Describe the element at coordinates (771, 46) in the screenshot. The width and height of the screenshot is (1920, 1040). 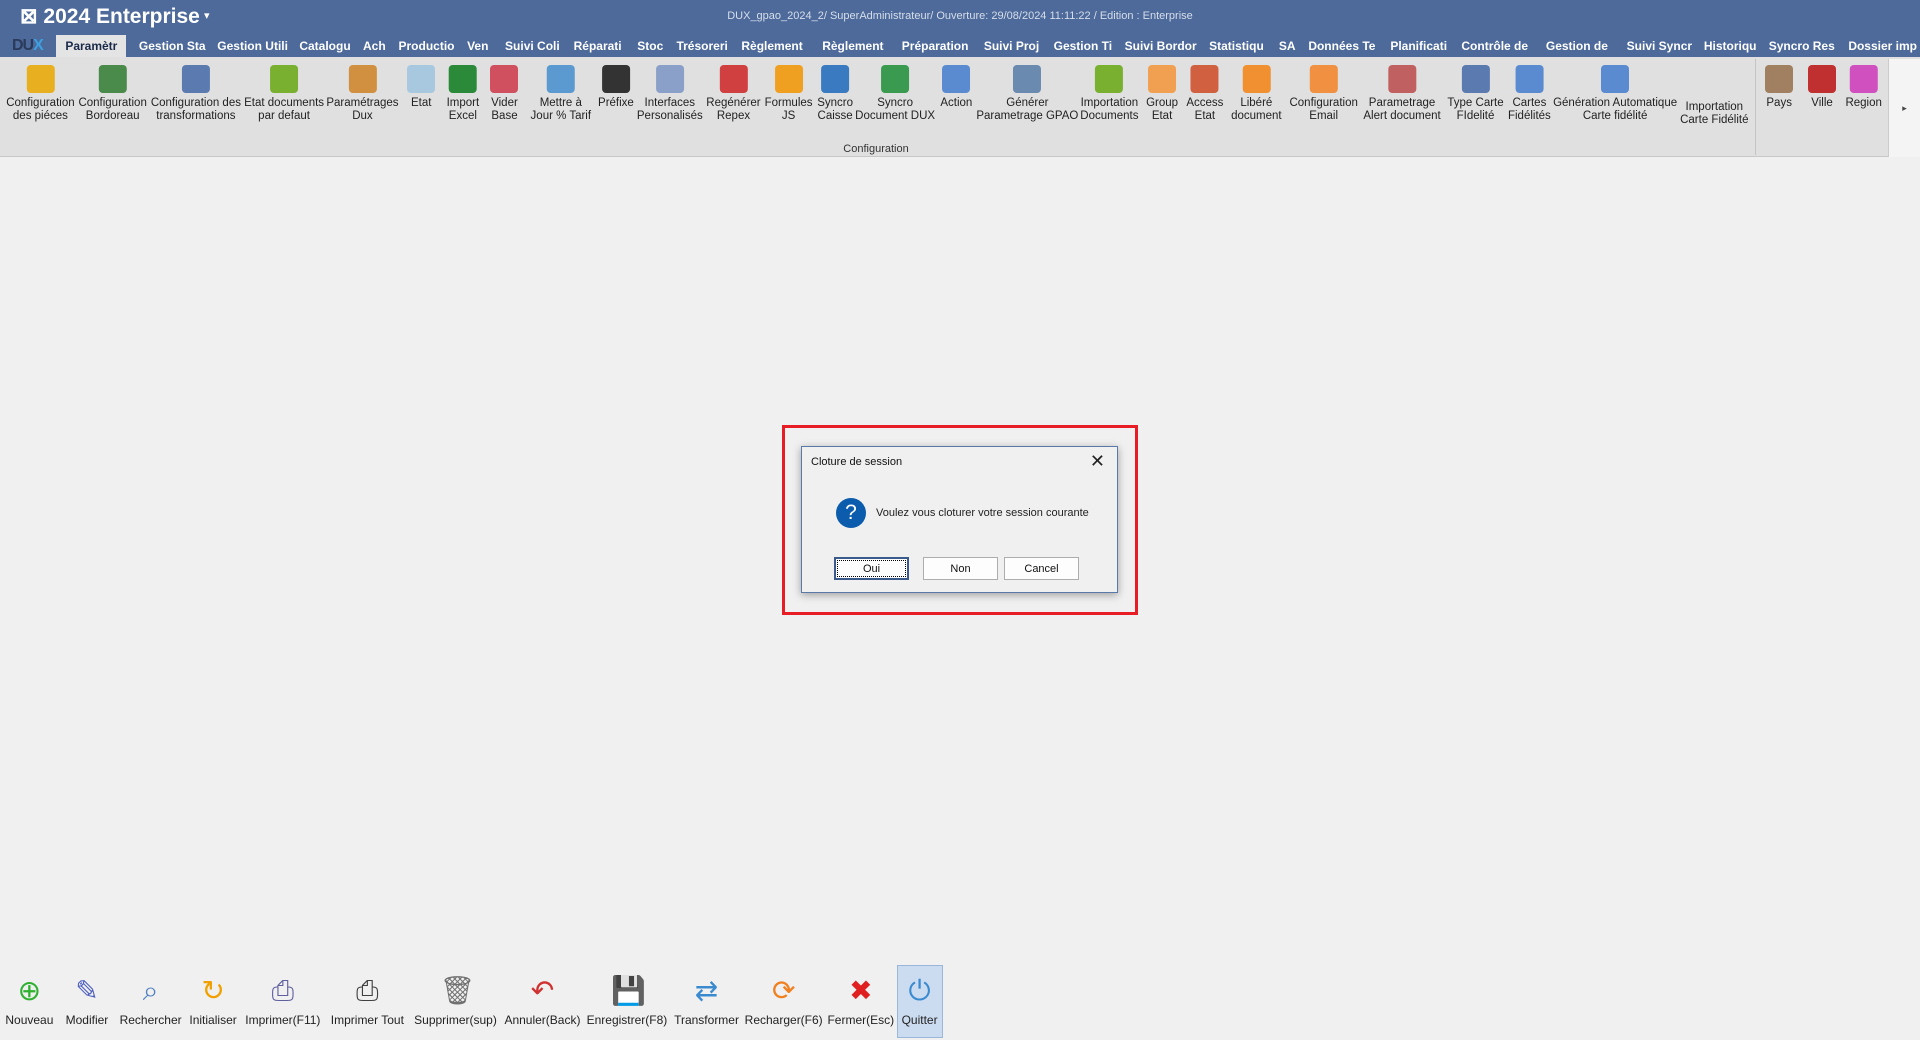
I see `tab-12: Règlement` at that location.